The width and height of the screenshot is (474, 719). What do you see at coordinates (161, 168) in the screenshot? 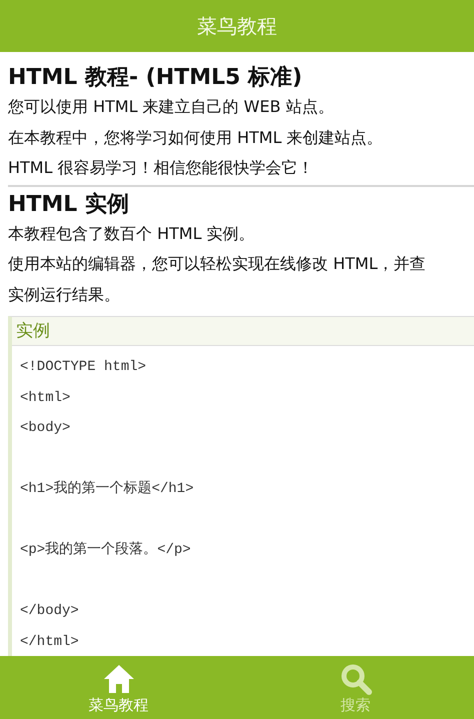
I see `paragraph-line: HTML 很容易学习！相信您能很快学会它！` at bounding box center [161, 168].